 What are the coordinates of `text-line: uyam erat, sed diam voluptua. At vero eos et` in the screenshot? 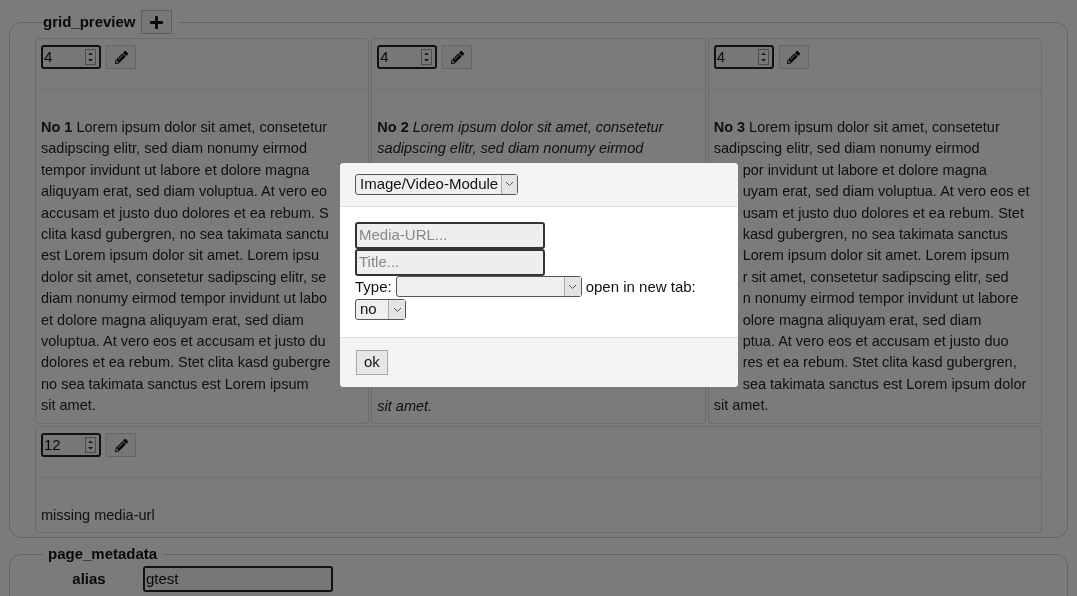 It's located at (886, 191).